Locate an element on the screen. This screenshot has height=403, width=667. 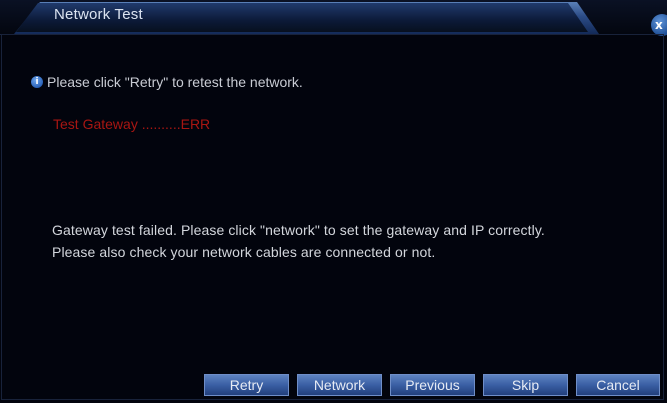
retry-button: Retry is located at coordinates (246, 385).